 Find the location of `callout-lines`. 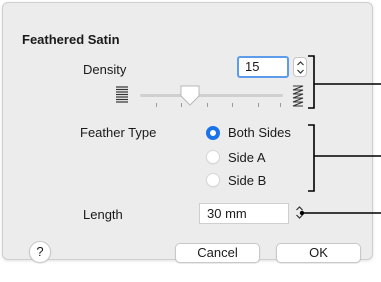

callout-lines is located at coordinates (340, 135).